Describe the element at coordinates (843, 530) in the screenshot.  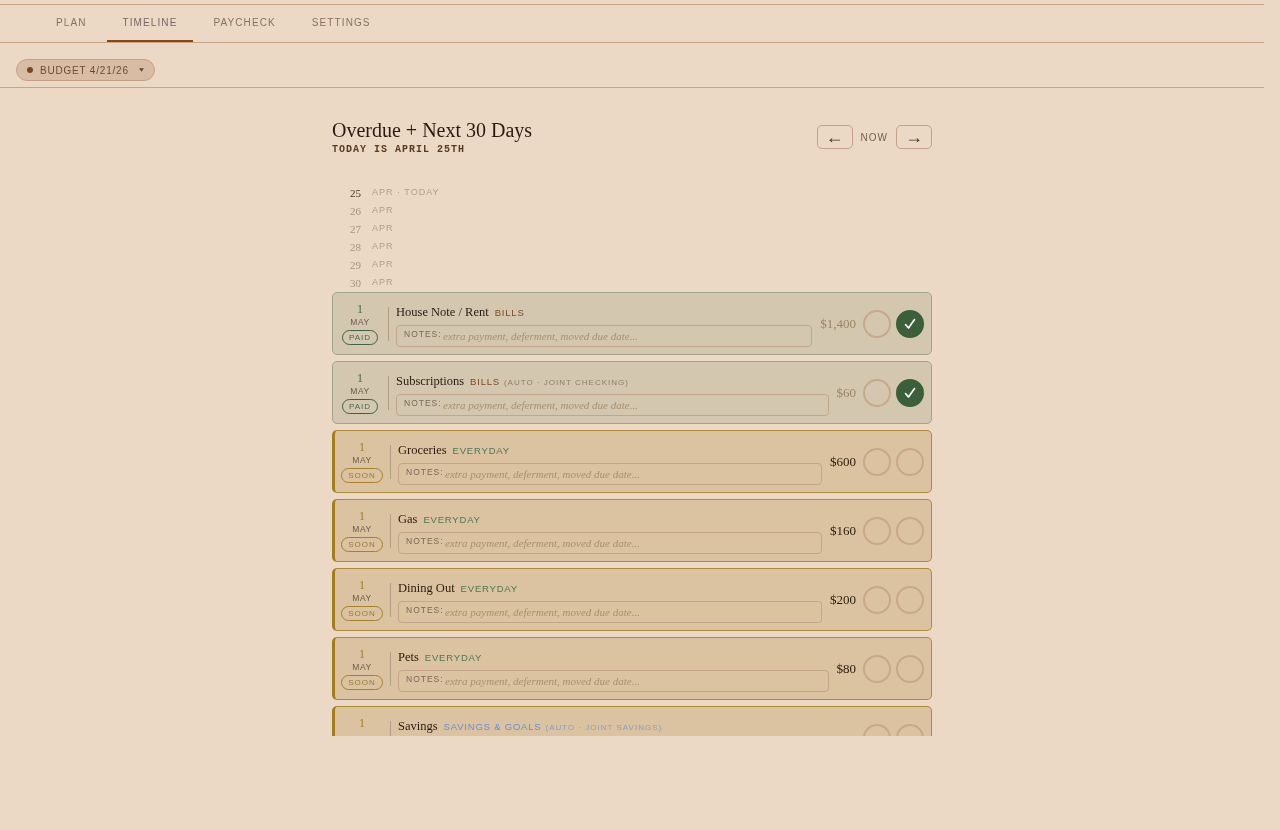
I see `bill-amount: $160` at that location.